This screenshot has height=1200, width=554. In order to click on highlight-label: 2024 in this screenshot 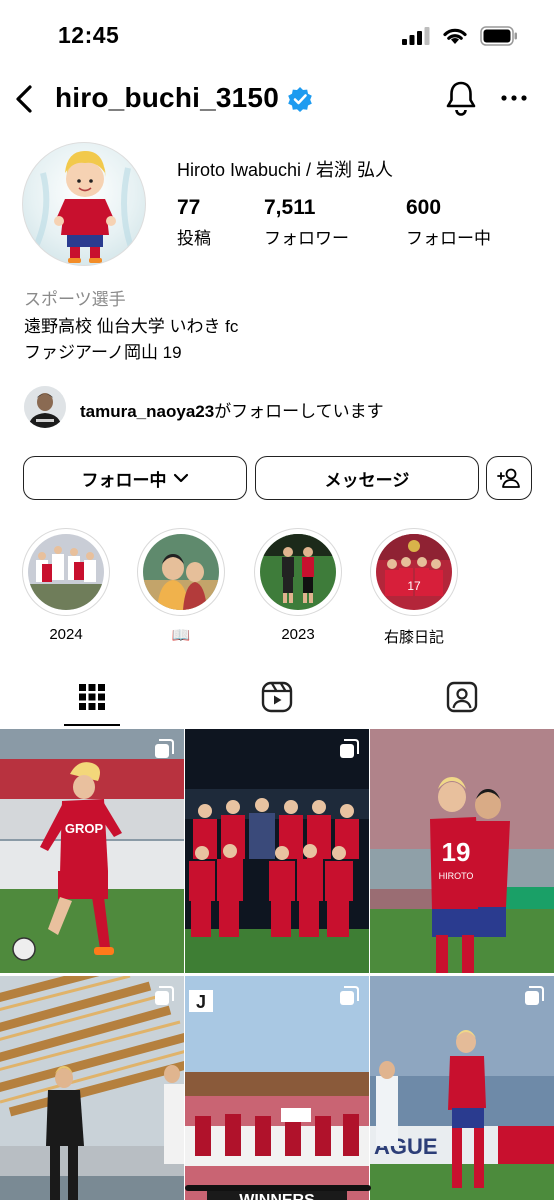, I will do `click(66, 634)`.